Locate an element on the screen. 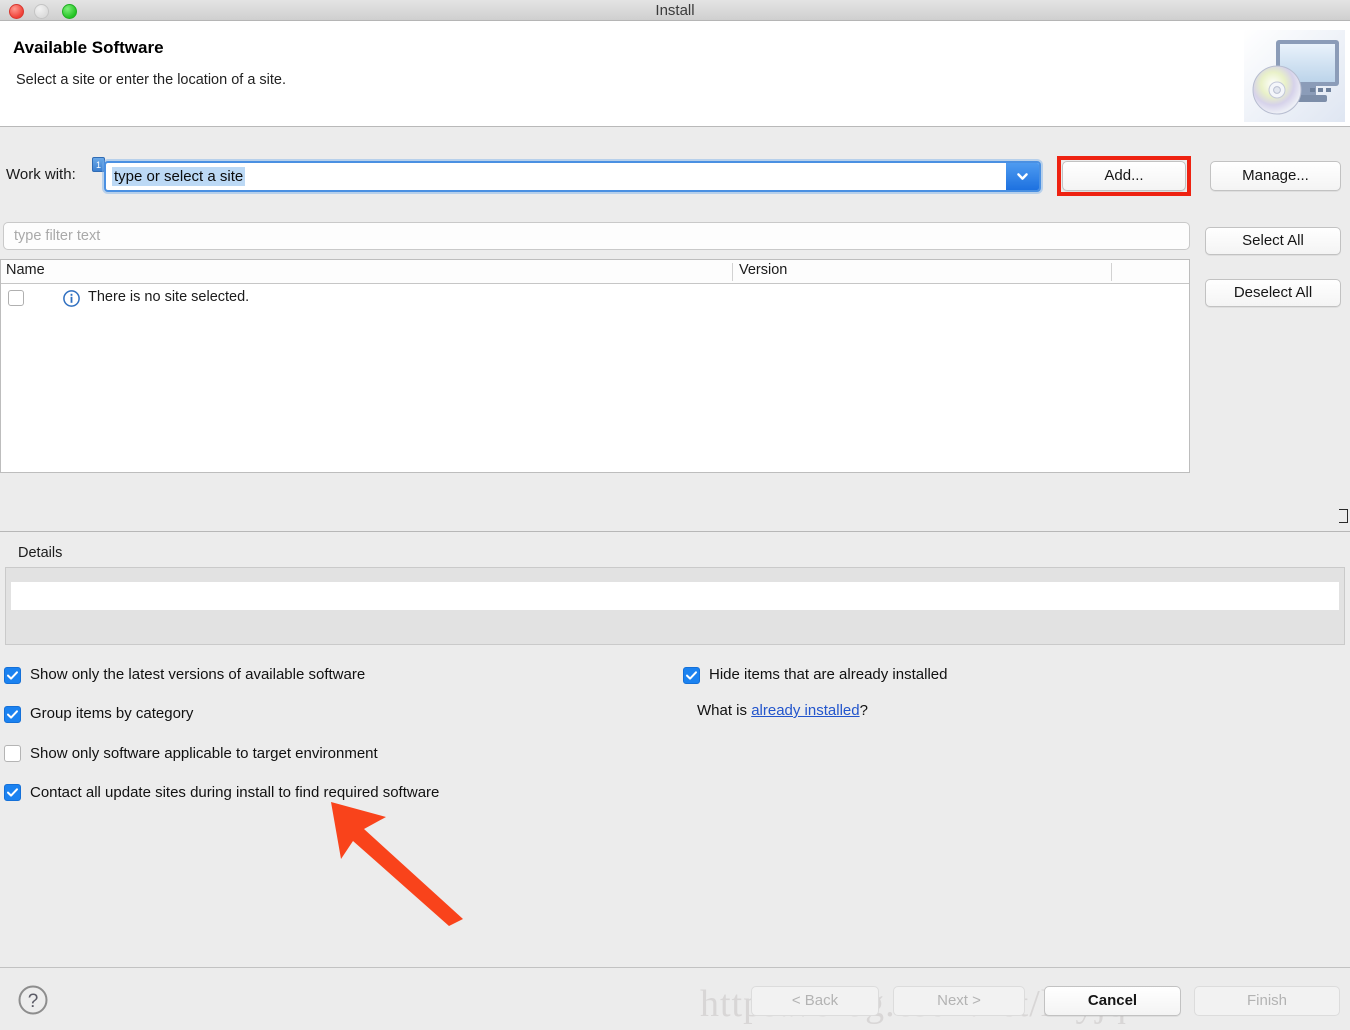 The image size is (1350, 1030). label-group-by-category: Group items by category is located at coordinates (111, 713).